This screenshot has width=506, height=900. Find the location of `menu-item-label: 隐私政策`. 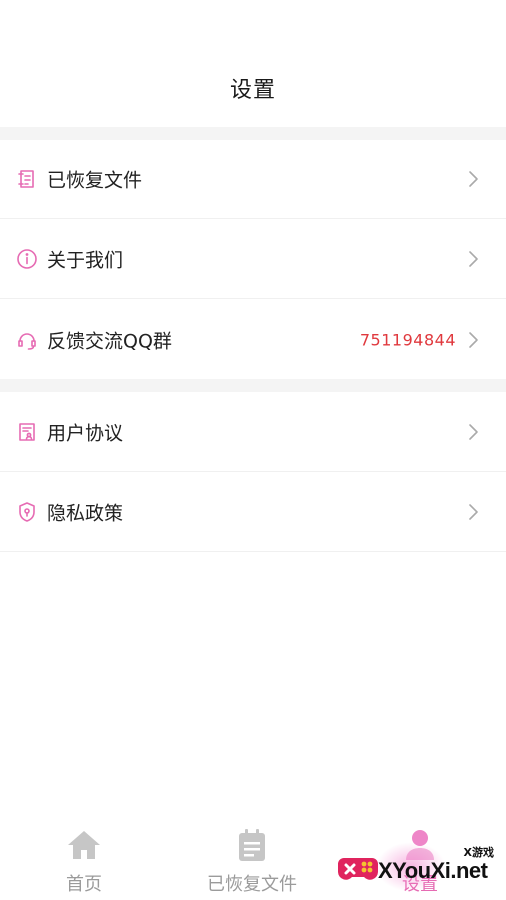

menu-item-label: 隐私政策 is located at coordinates (85, 513).